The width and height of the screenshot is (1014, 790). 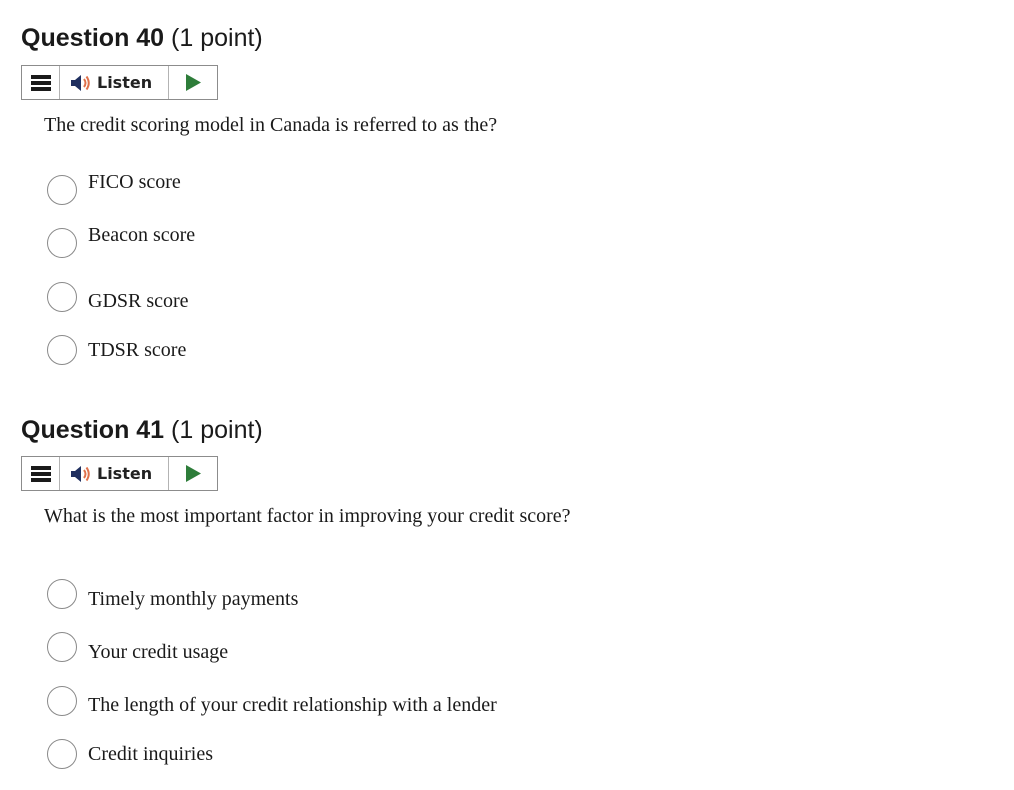 What do you see at coordinates (137, 350) in the screenshot?
I see `option-label: TDSR score` at bounding box center [137, 350].